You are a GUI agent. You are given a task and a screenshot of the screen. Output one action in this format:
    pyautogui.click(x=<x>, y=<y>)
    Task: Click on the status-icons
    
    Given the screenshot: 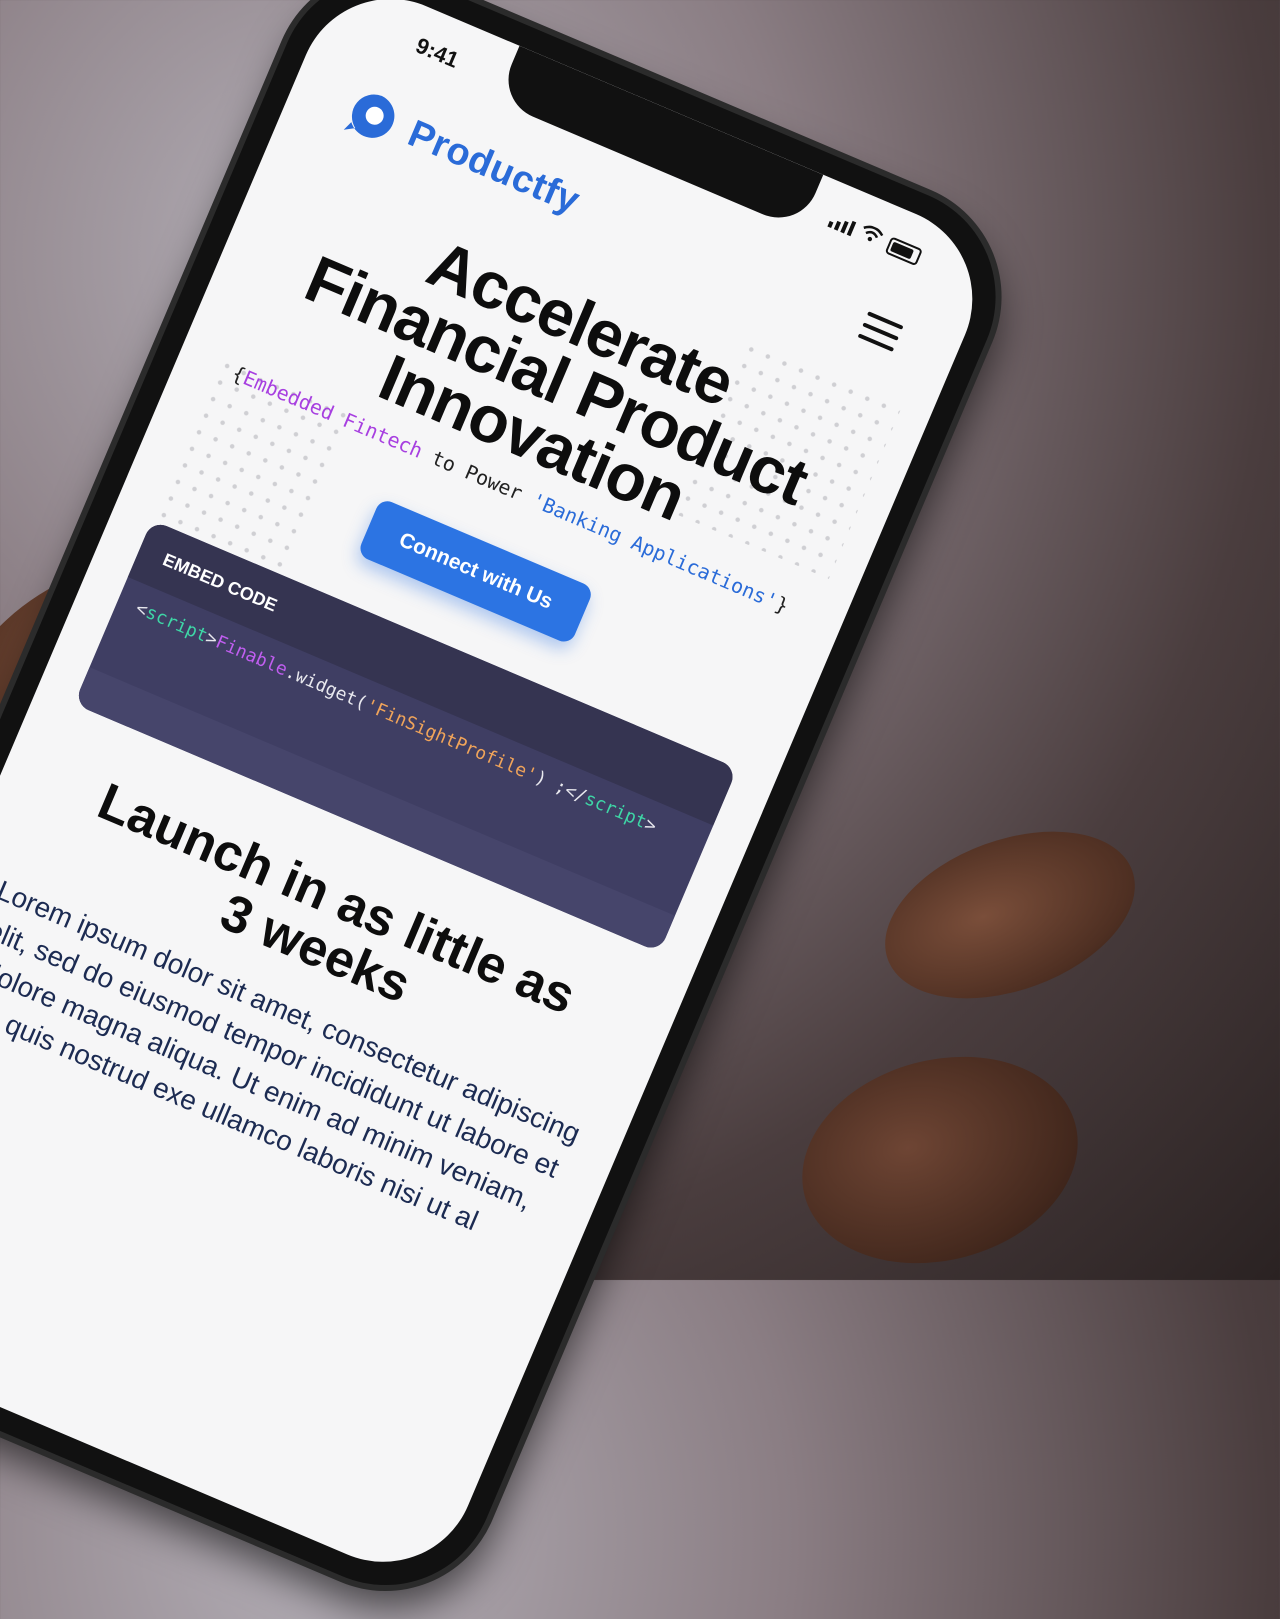 What is the action you would take?
    pyautogui.click(x=875, y=238)
    